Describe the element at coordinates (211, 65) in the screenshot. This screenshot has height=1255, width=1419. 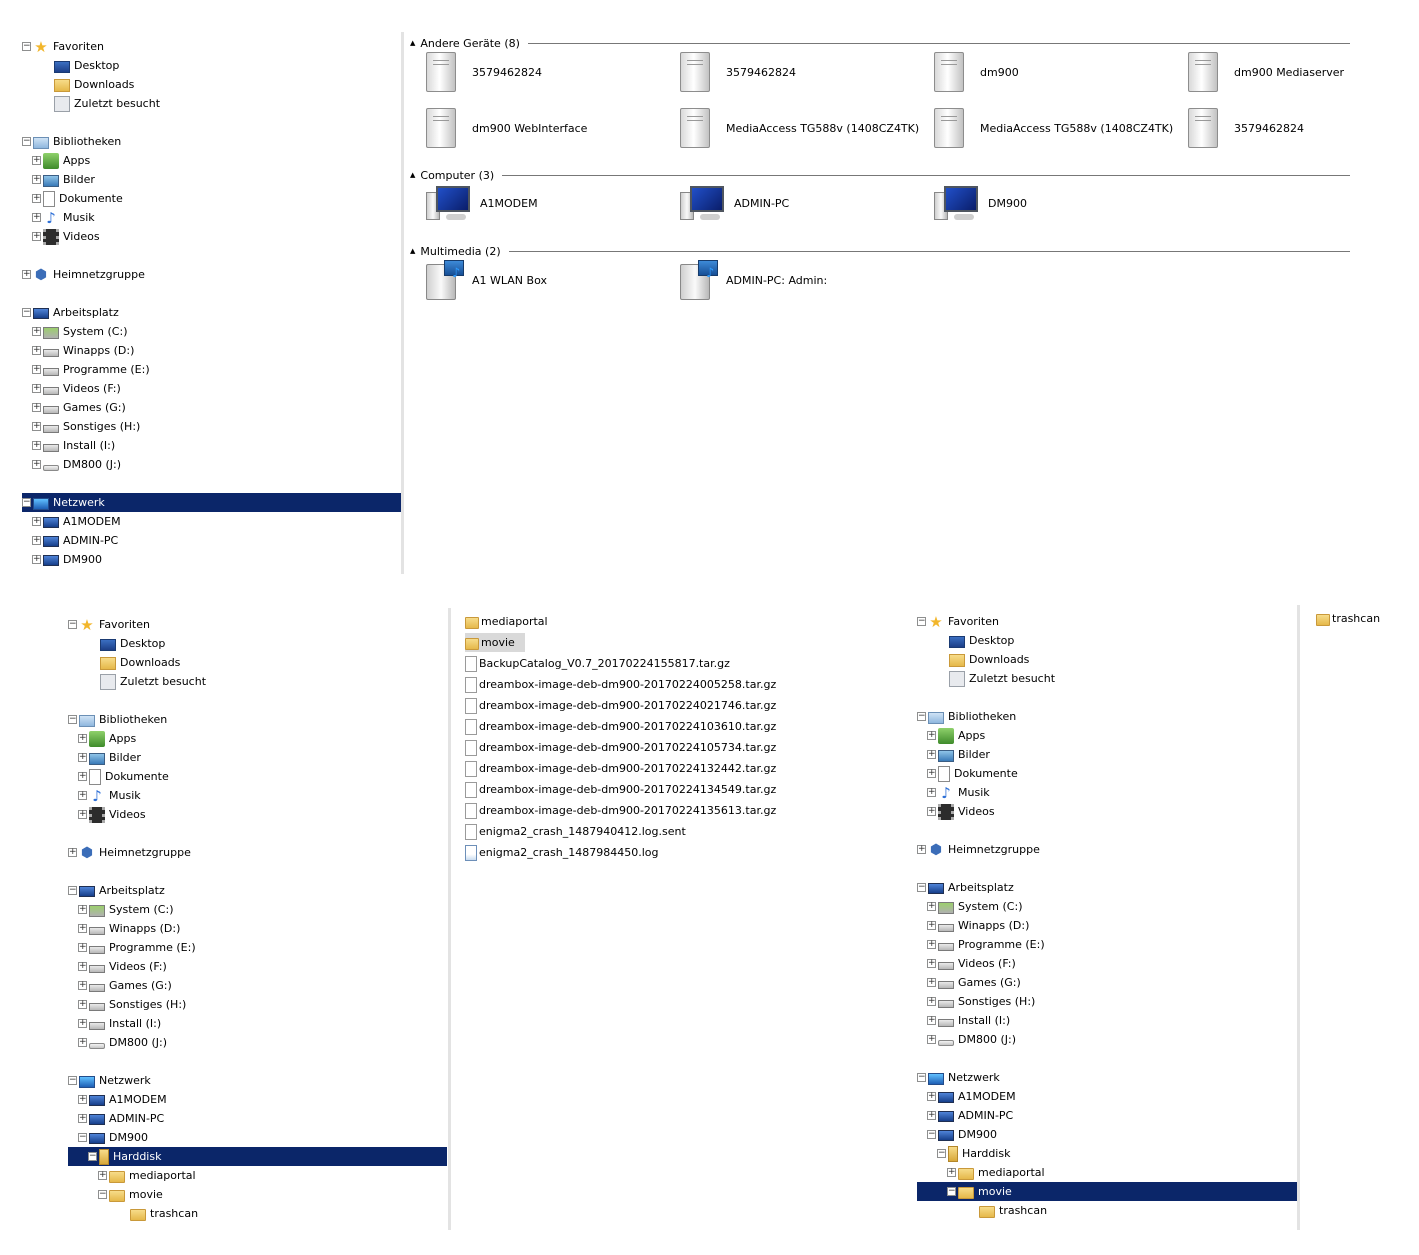
I see `tree-item-desktop: Desktop` at that location.